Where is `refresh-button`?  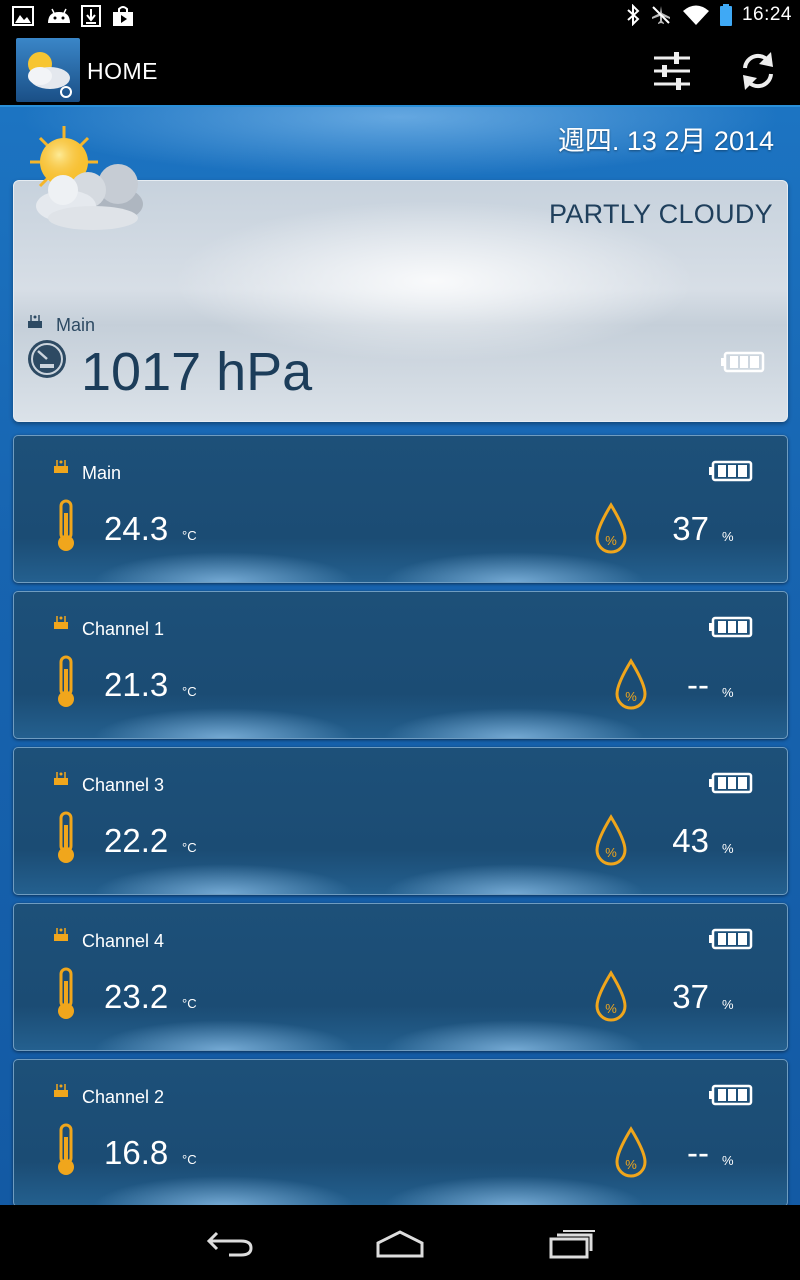
refresh-button is located at coordinates (758, 71).